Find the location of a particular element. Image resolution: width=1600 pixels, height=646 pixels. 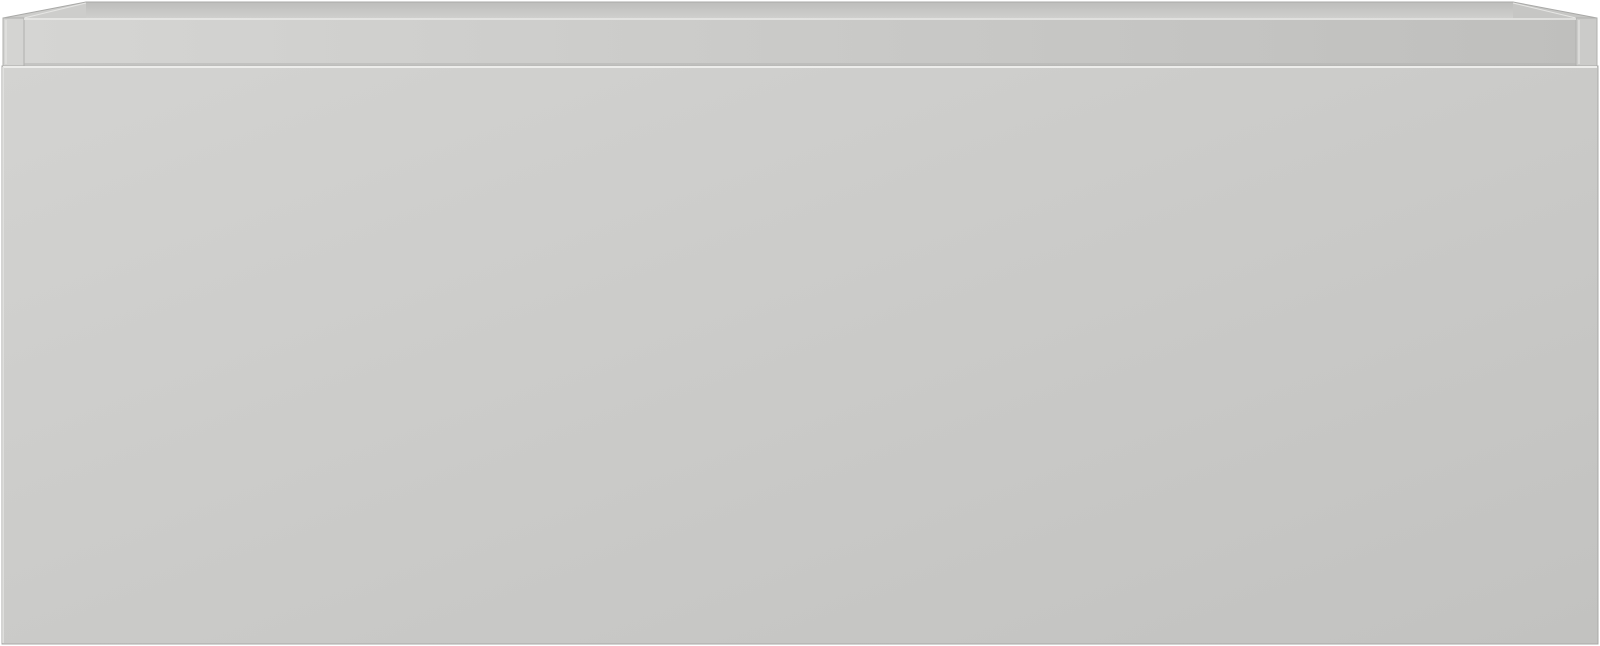

drawer-inner-band is located at coordinates (800, 42).